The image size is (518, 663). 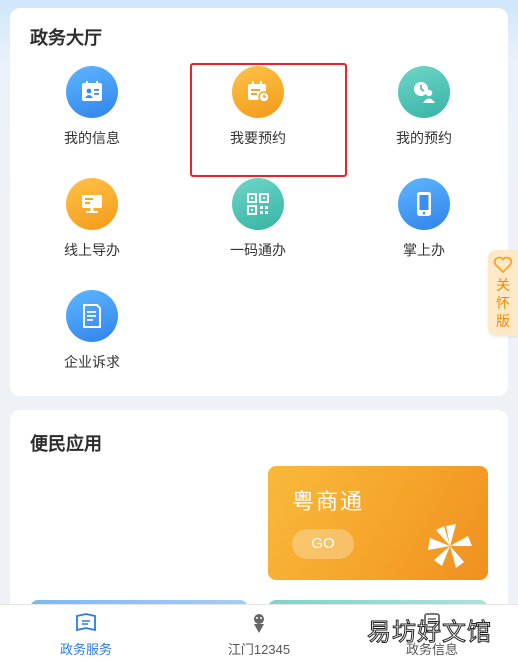 I want to click on mobile-service-label: 掌上办, so click(x=424, y=250).